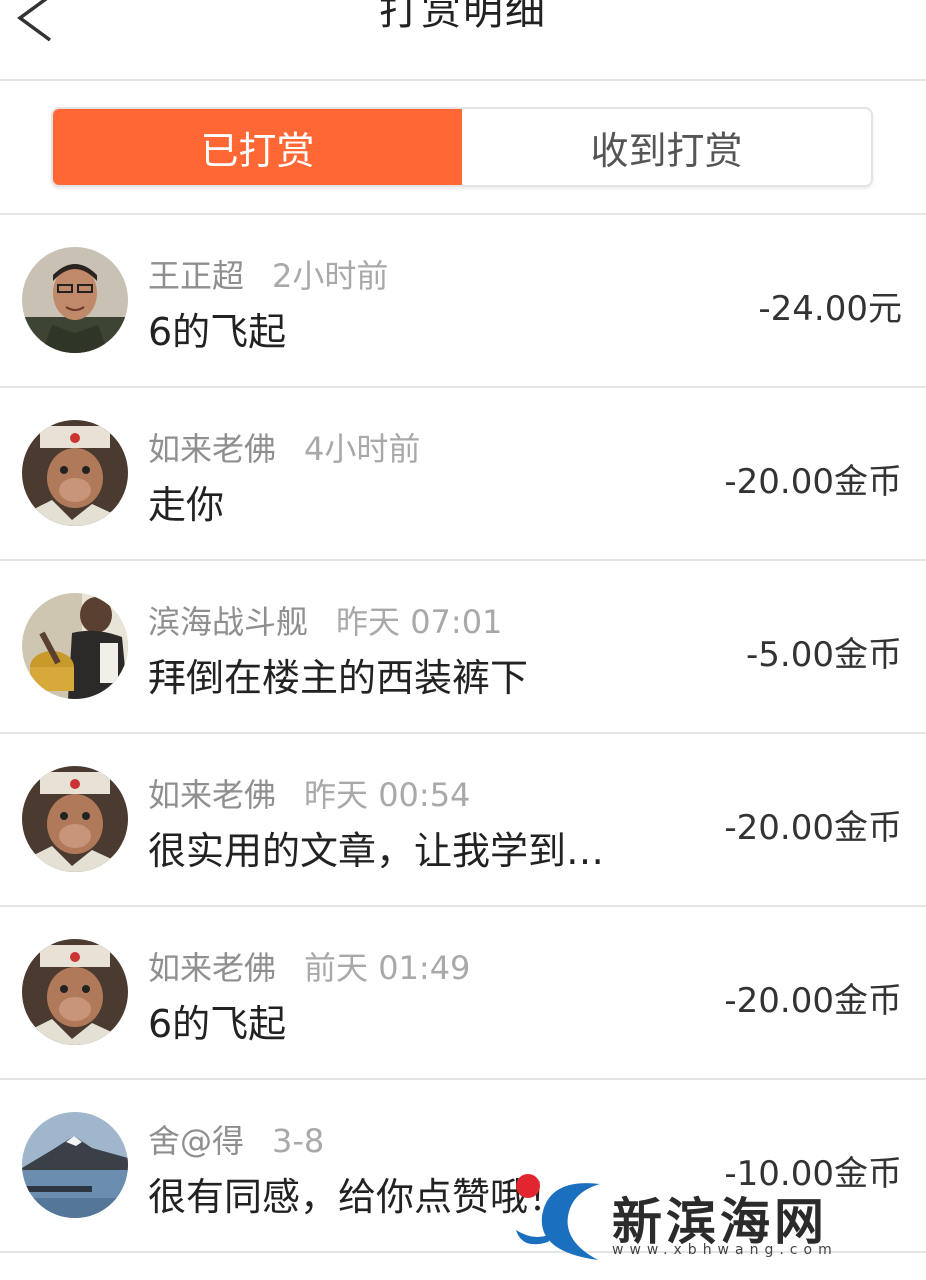 Image resolution: width=926 pixels, height=1280 pixels. Describe the element at coordinates (463, 40) in the screenshot. I see `header-bar: 打赏明细` at that location.